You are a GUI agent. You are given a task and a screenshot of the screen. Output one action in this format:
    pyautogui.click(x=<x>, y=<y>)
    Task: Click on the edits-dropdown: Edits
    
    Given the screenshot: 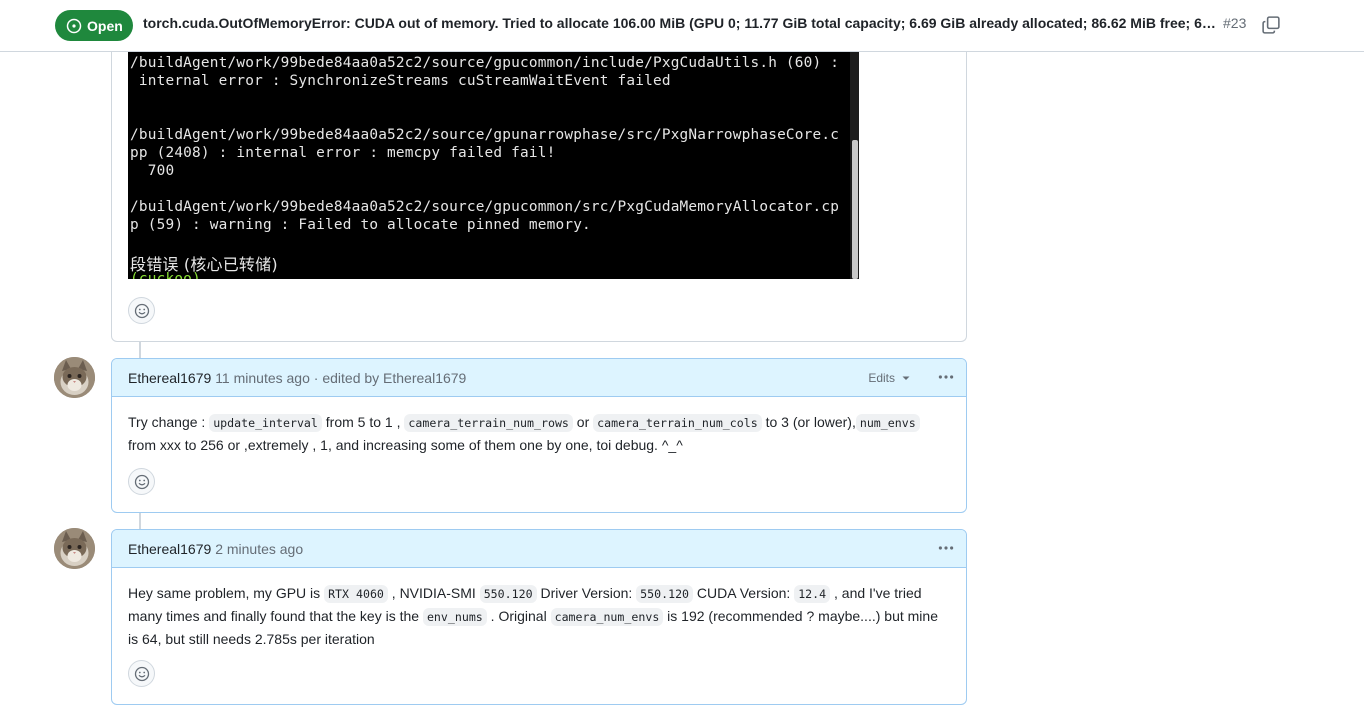 What is the action you would take?
    pyautogui.click(x=891, y=378)
    